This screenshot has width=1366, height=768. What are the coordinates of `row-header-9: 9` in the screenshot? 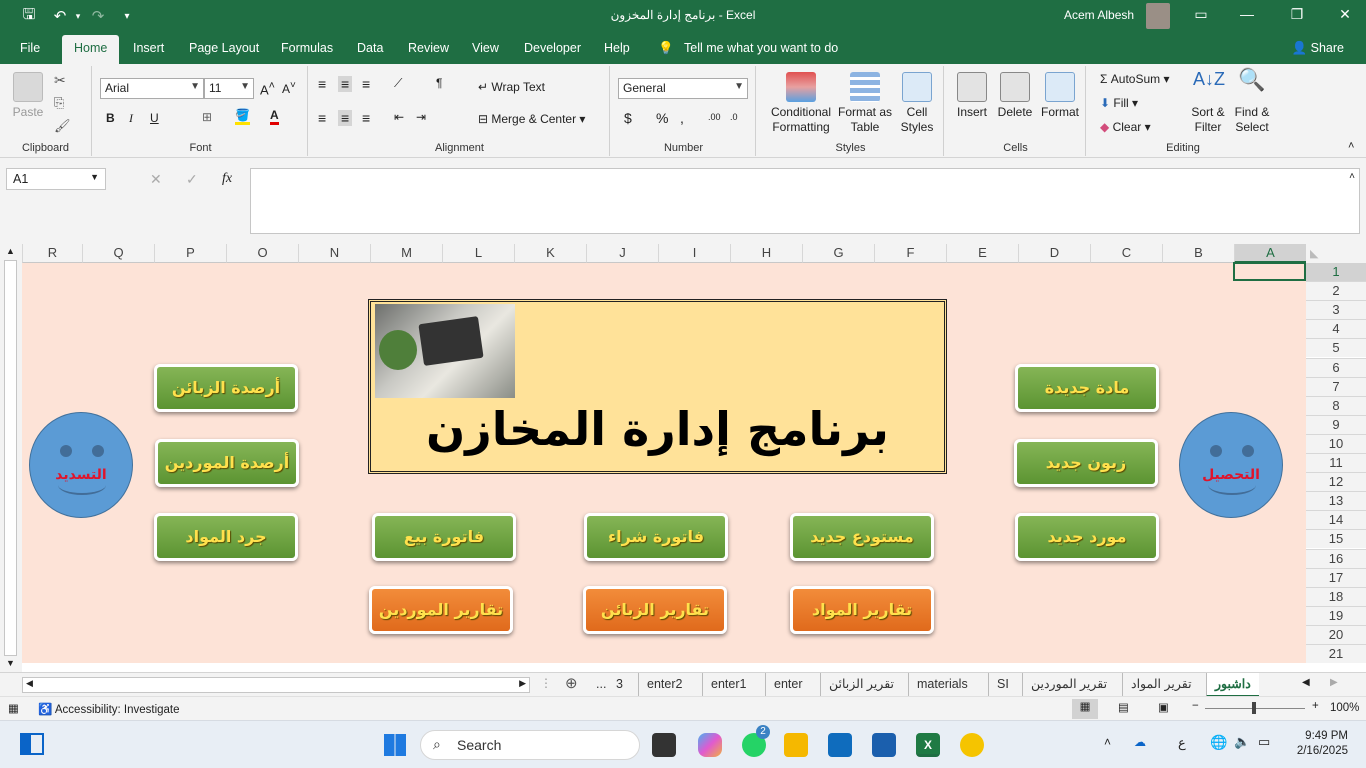 It's located at (1336, 424).